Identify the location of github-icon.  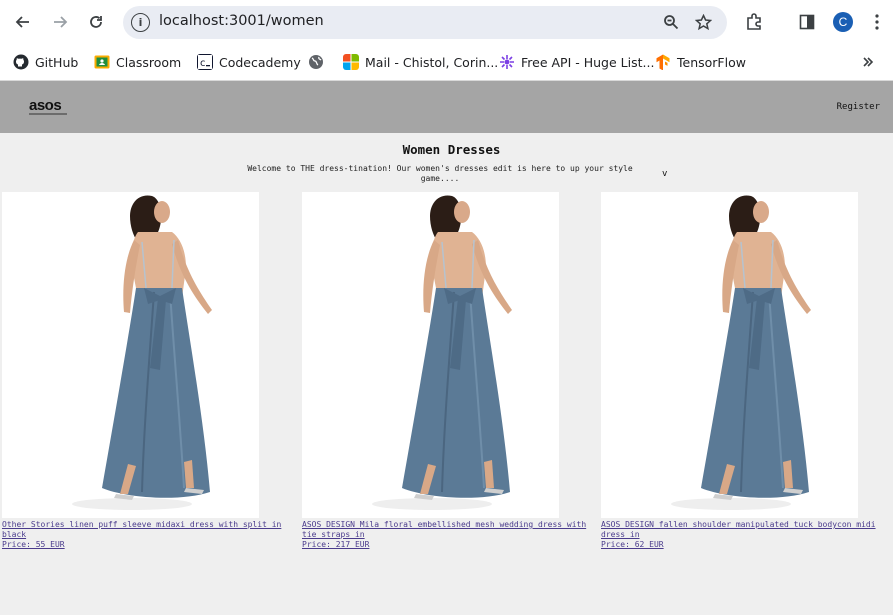
(21, 62).